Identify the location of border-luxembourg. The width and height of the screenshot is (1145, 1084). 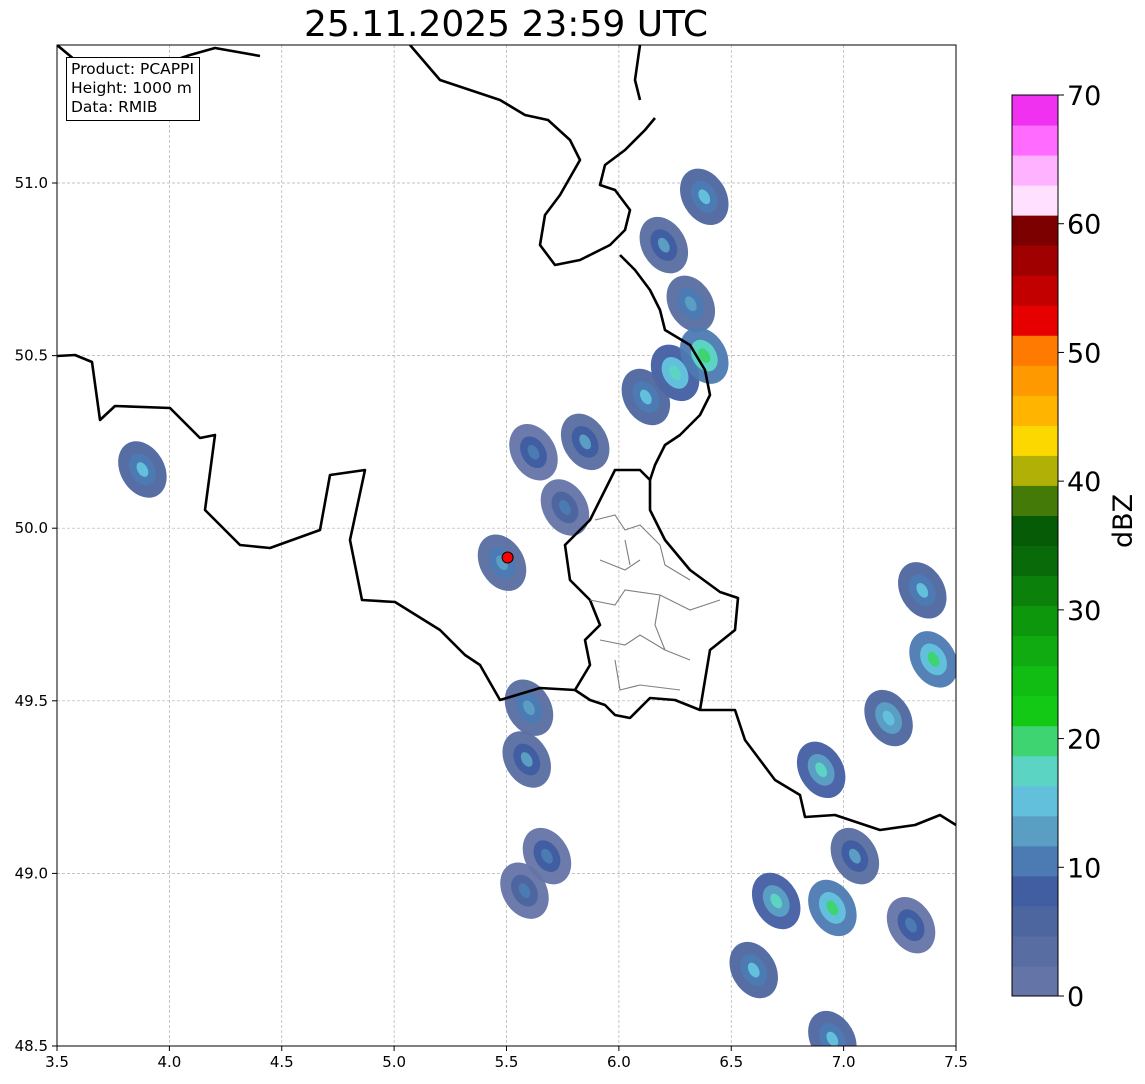
(651, 589).